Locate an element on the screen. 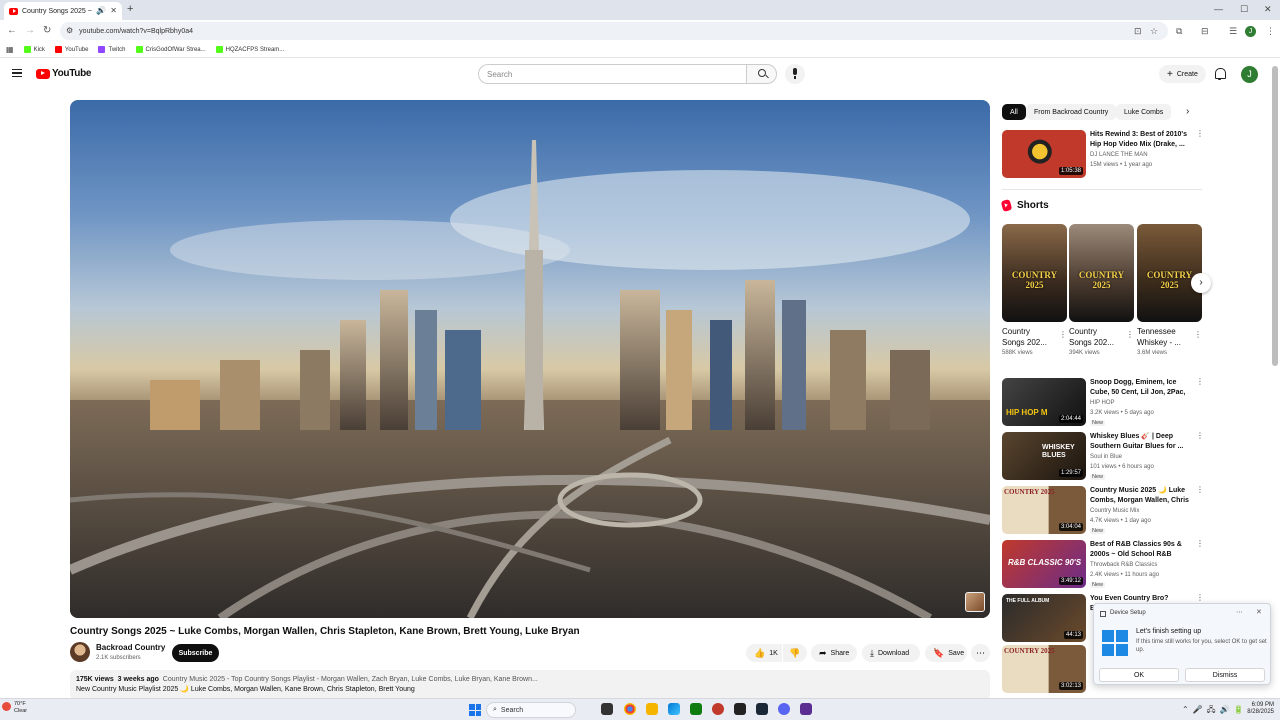  taskbar-search: ⌕ Search is located at coordinates (531, 710).